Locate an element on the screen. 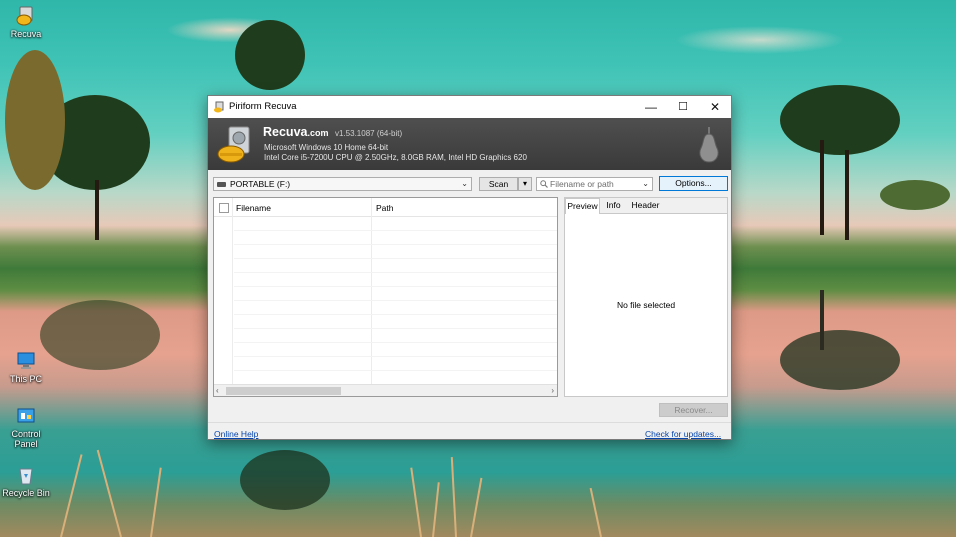 This screenshot has width=956, height=537. brand-text: Recuva is located at coordinates (285, 132).